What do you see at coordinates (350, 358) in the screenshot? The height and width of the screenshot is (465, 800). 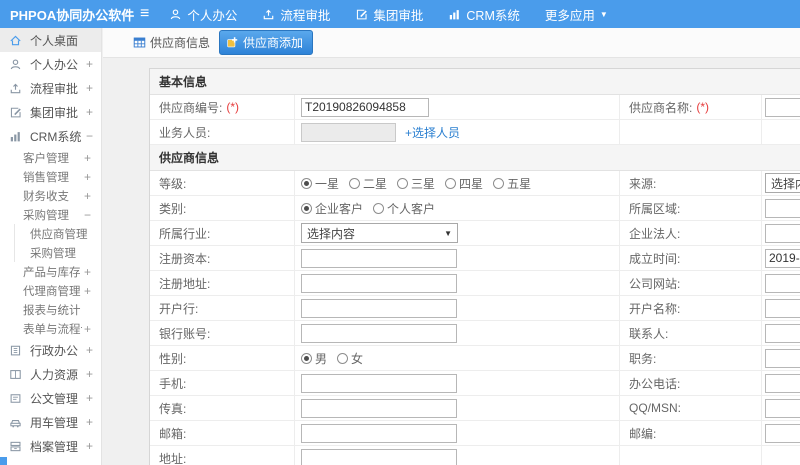 I see `radio-option: 女` at bounding box center [350, 358].